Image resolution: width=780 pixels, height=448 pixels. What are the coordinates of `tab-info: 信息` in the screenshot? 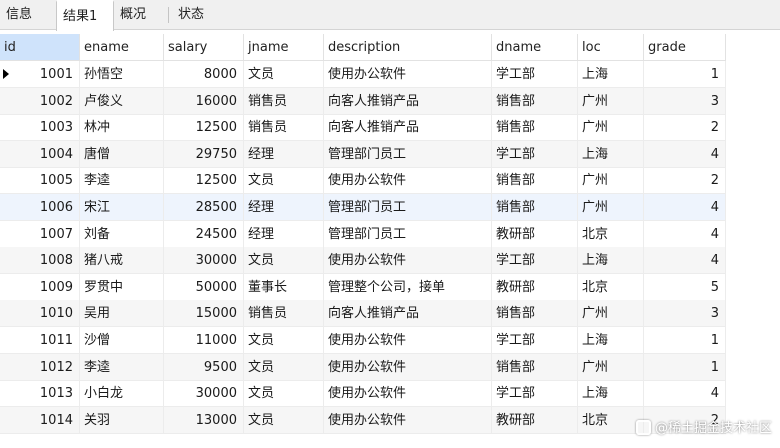 It's located at (28, 15).